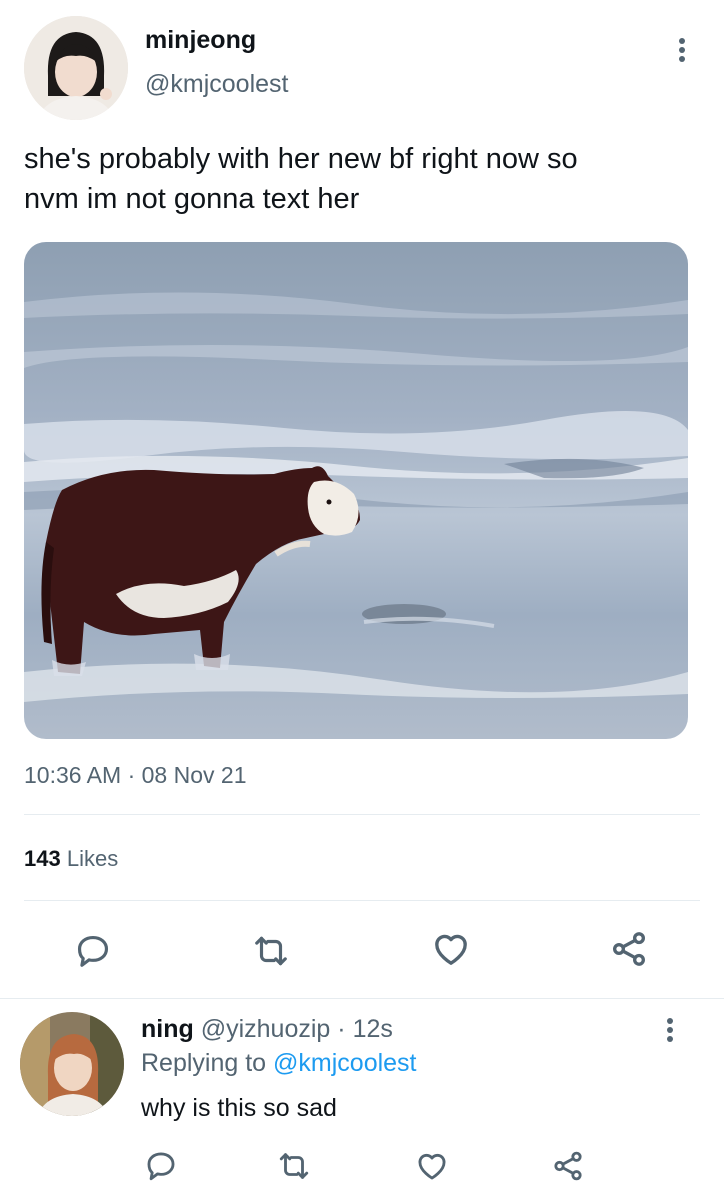 The width and height of the screenshot is (724, 1200). Describe the element at coordinates (362, 814) in the screenshot. I see `divider-top` at that location.